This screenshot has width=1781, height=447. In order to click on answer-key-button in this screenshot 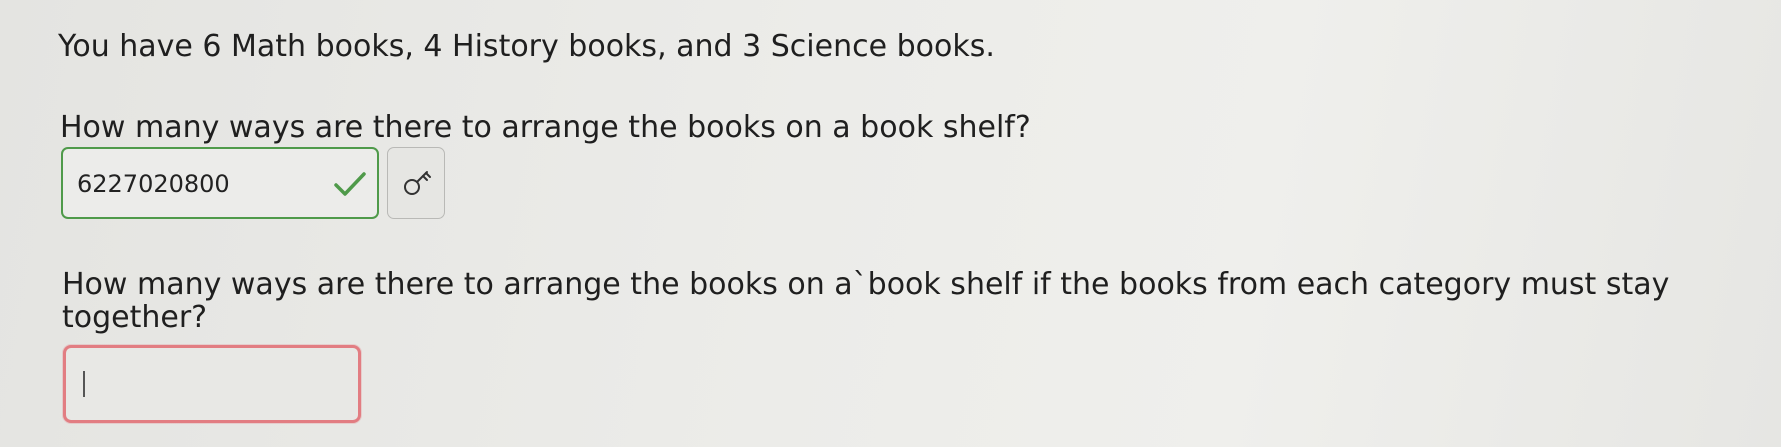, I will do `click(416, 183)`.